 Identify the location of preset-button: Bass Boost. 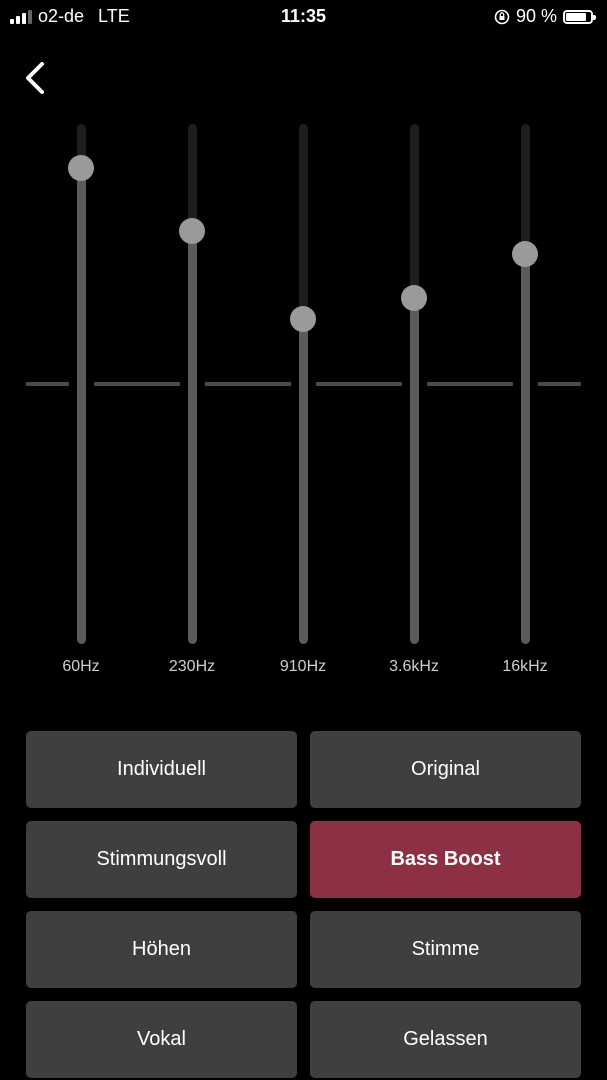
(445, 859).